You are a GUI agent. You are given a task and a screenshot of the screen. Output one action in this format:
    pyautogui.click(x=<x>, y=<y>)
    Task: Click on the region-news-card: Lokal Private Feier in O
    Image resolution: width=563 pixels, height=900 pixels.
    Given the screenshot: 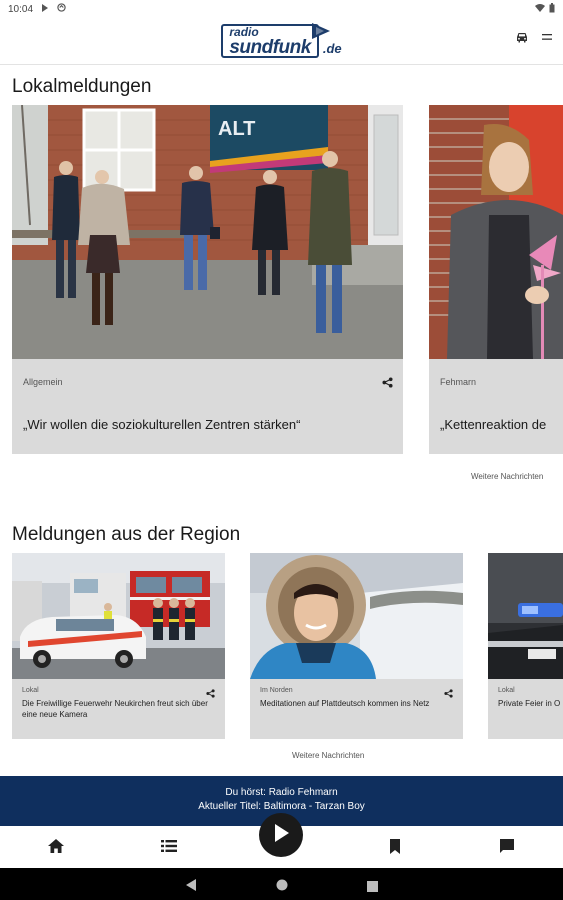 What is the action you would take?
    pyautogui.click(x=525, y=646)
    